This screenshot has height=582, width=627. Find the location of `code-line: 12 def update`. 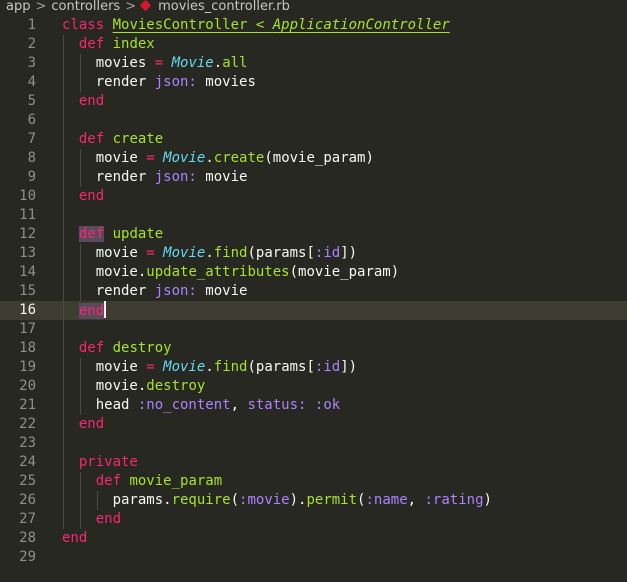

code-line: 12 def update is located at coordinates (313, 234).